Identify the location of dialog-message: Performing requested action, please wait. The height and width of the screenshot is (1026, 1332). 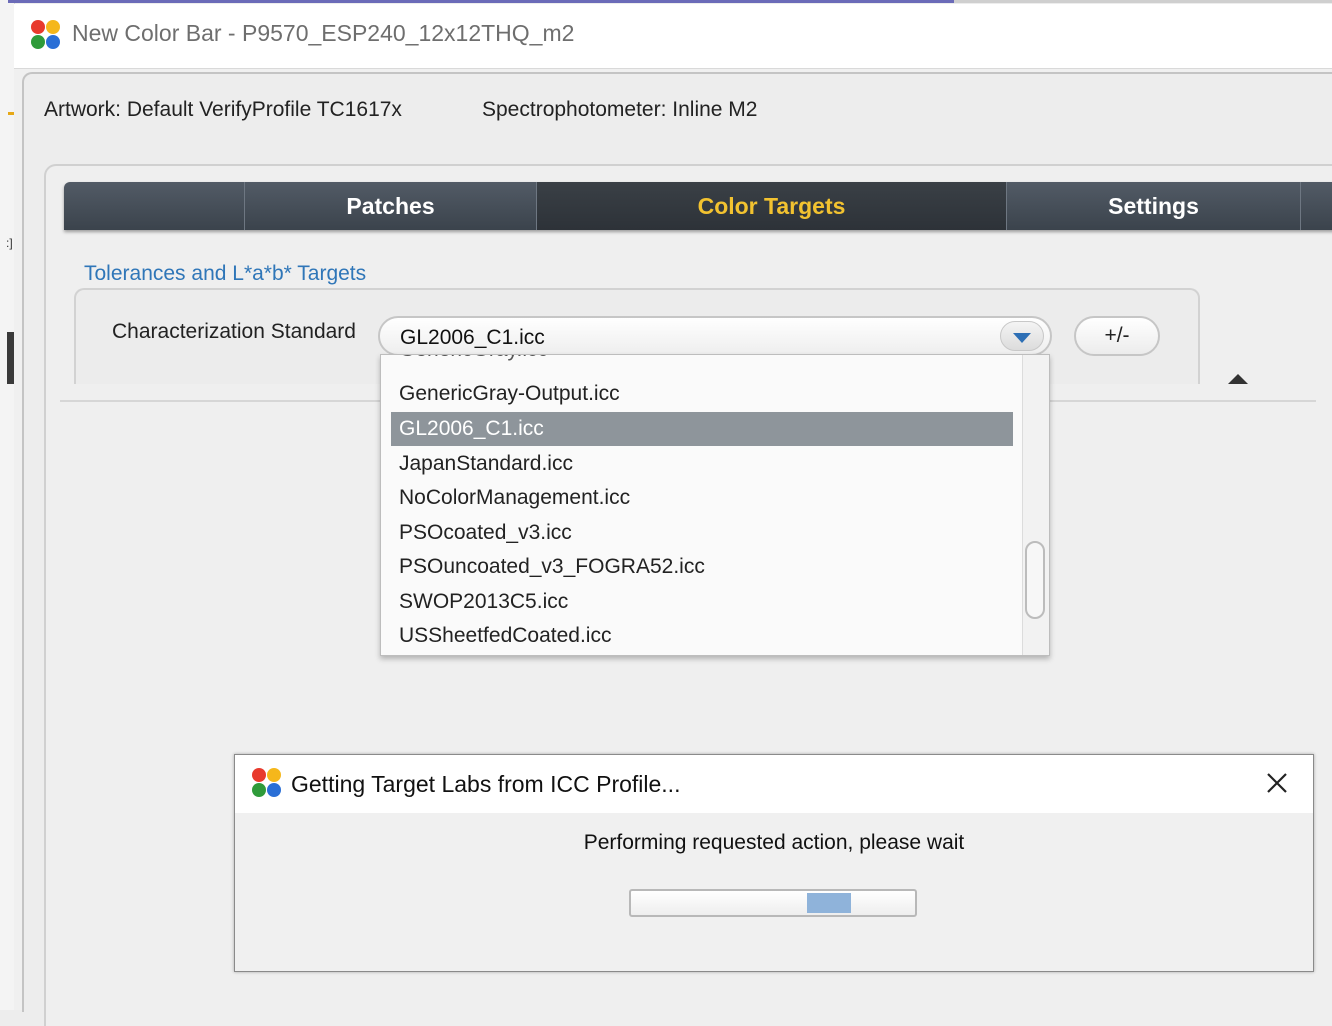
(774, 842).